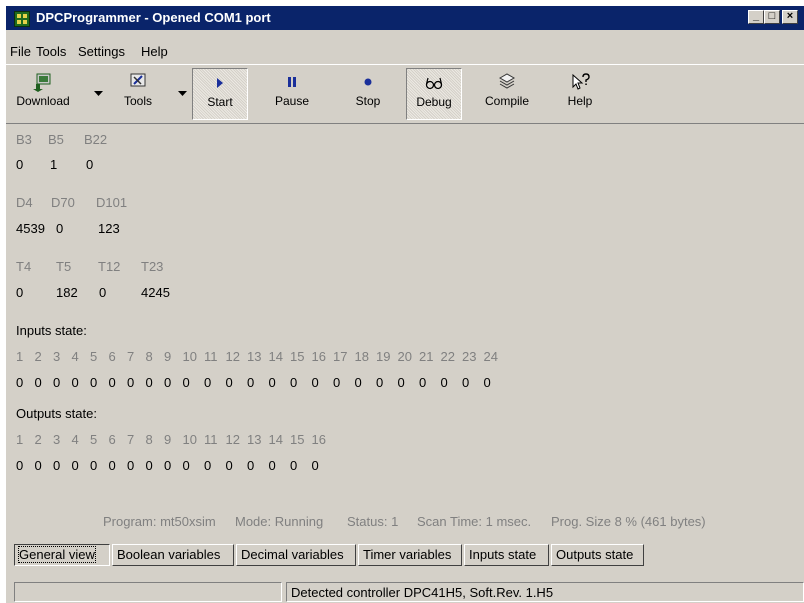 The height and width of the screenshot is (603, 804). What do you see at coordinates (51, 51) in the screenshot?
I see `menu-tools: Tools` at bounding box center [51, 51].